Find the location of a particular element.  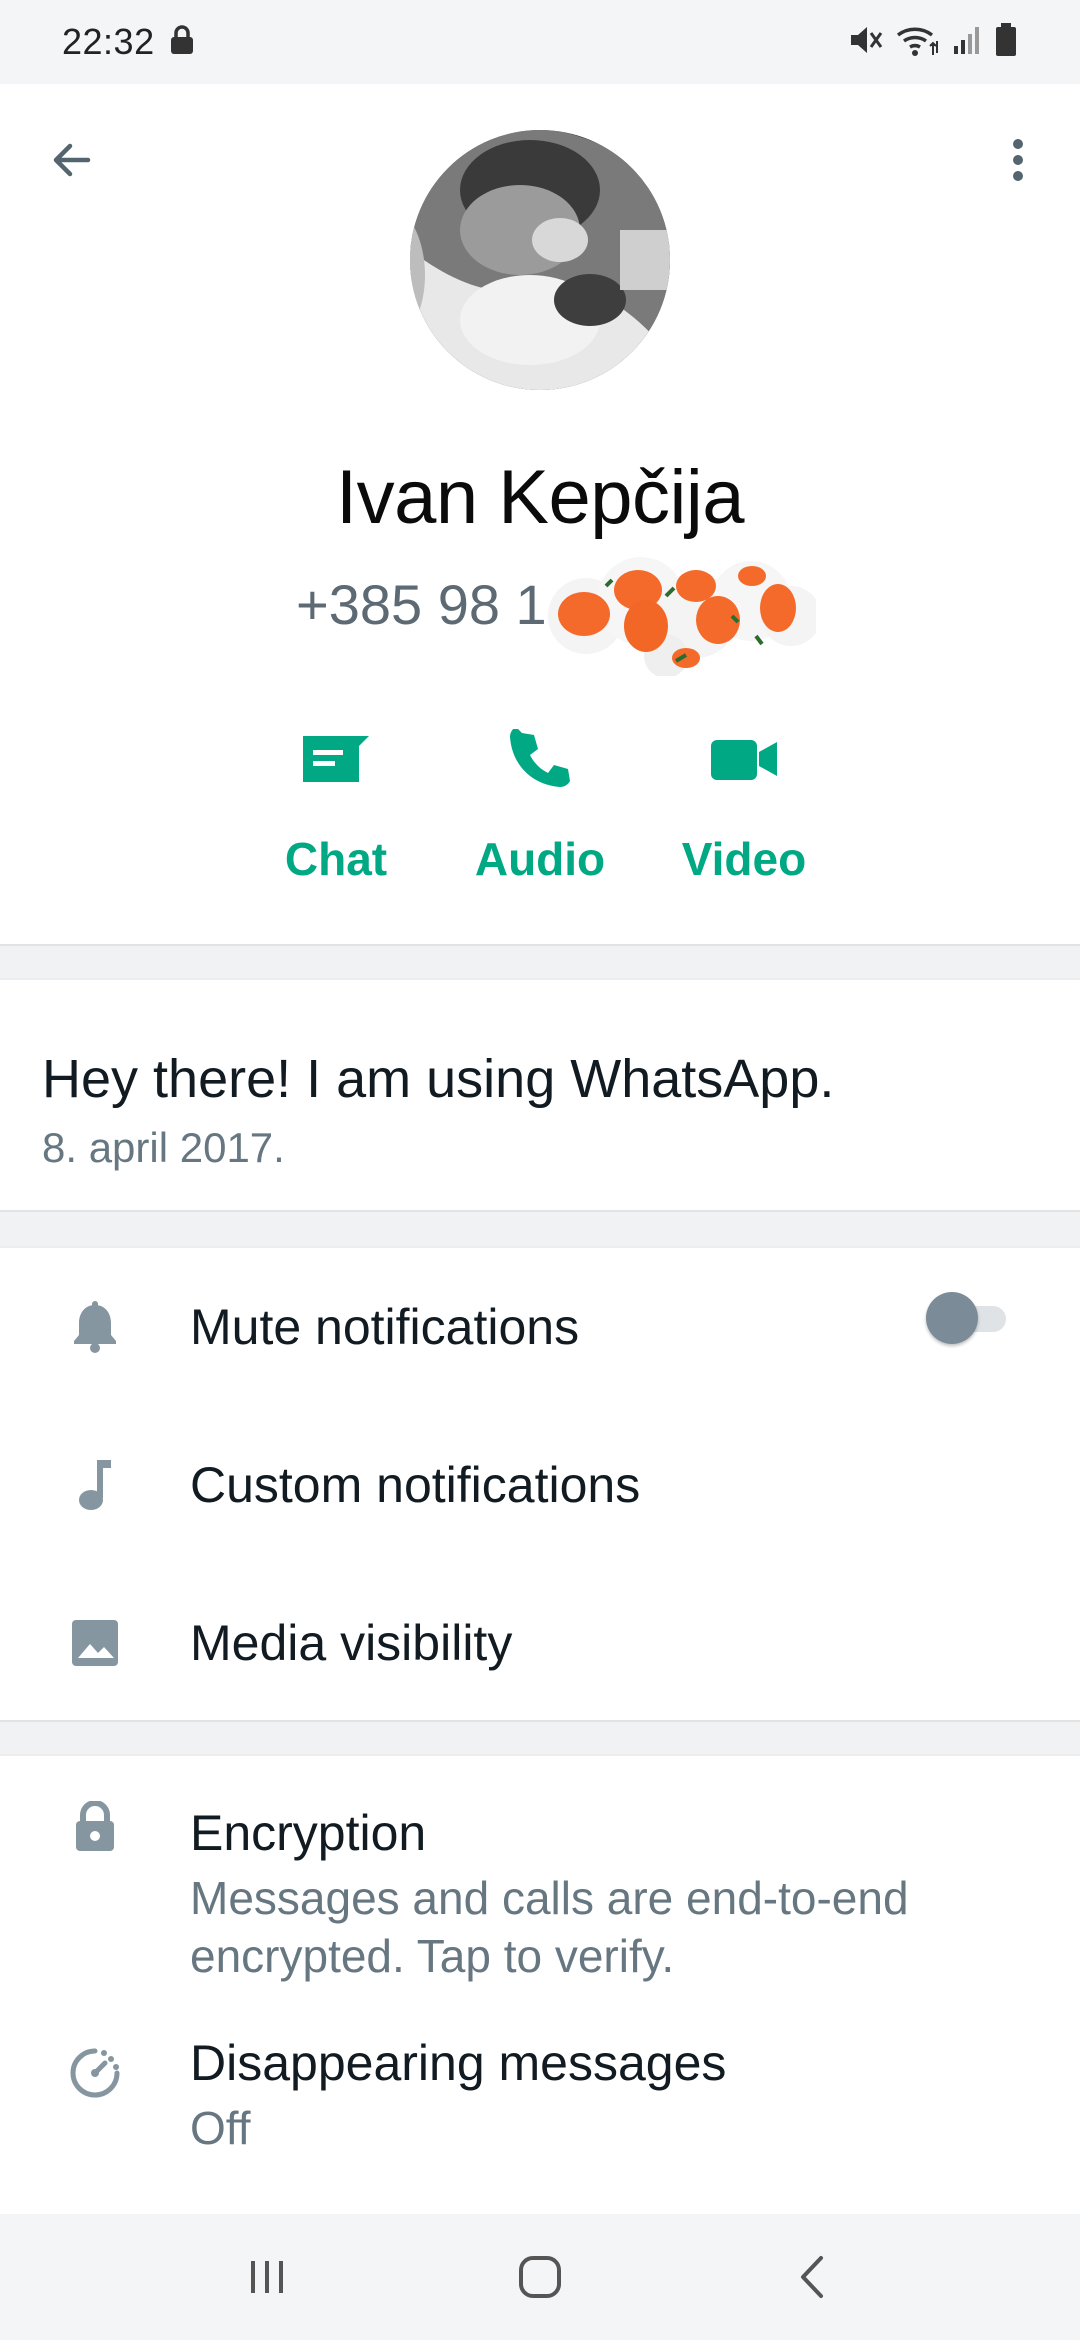

about-text: Hey there! I am using WhatsApp. is located at coordinates (438, 1079).